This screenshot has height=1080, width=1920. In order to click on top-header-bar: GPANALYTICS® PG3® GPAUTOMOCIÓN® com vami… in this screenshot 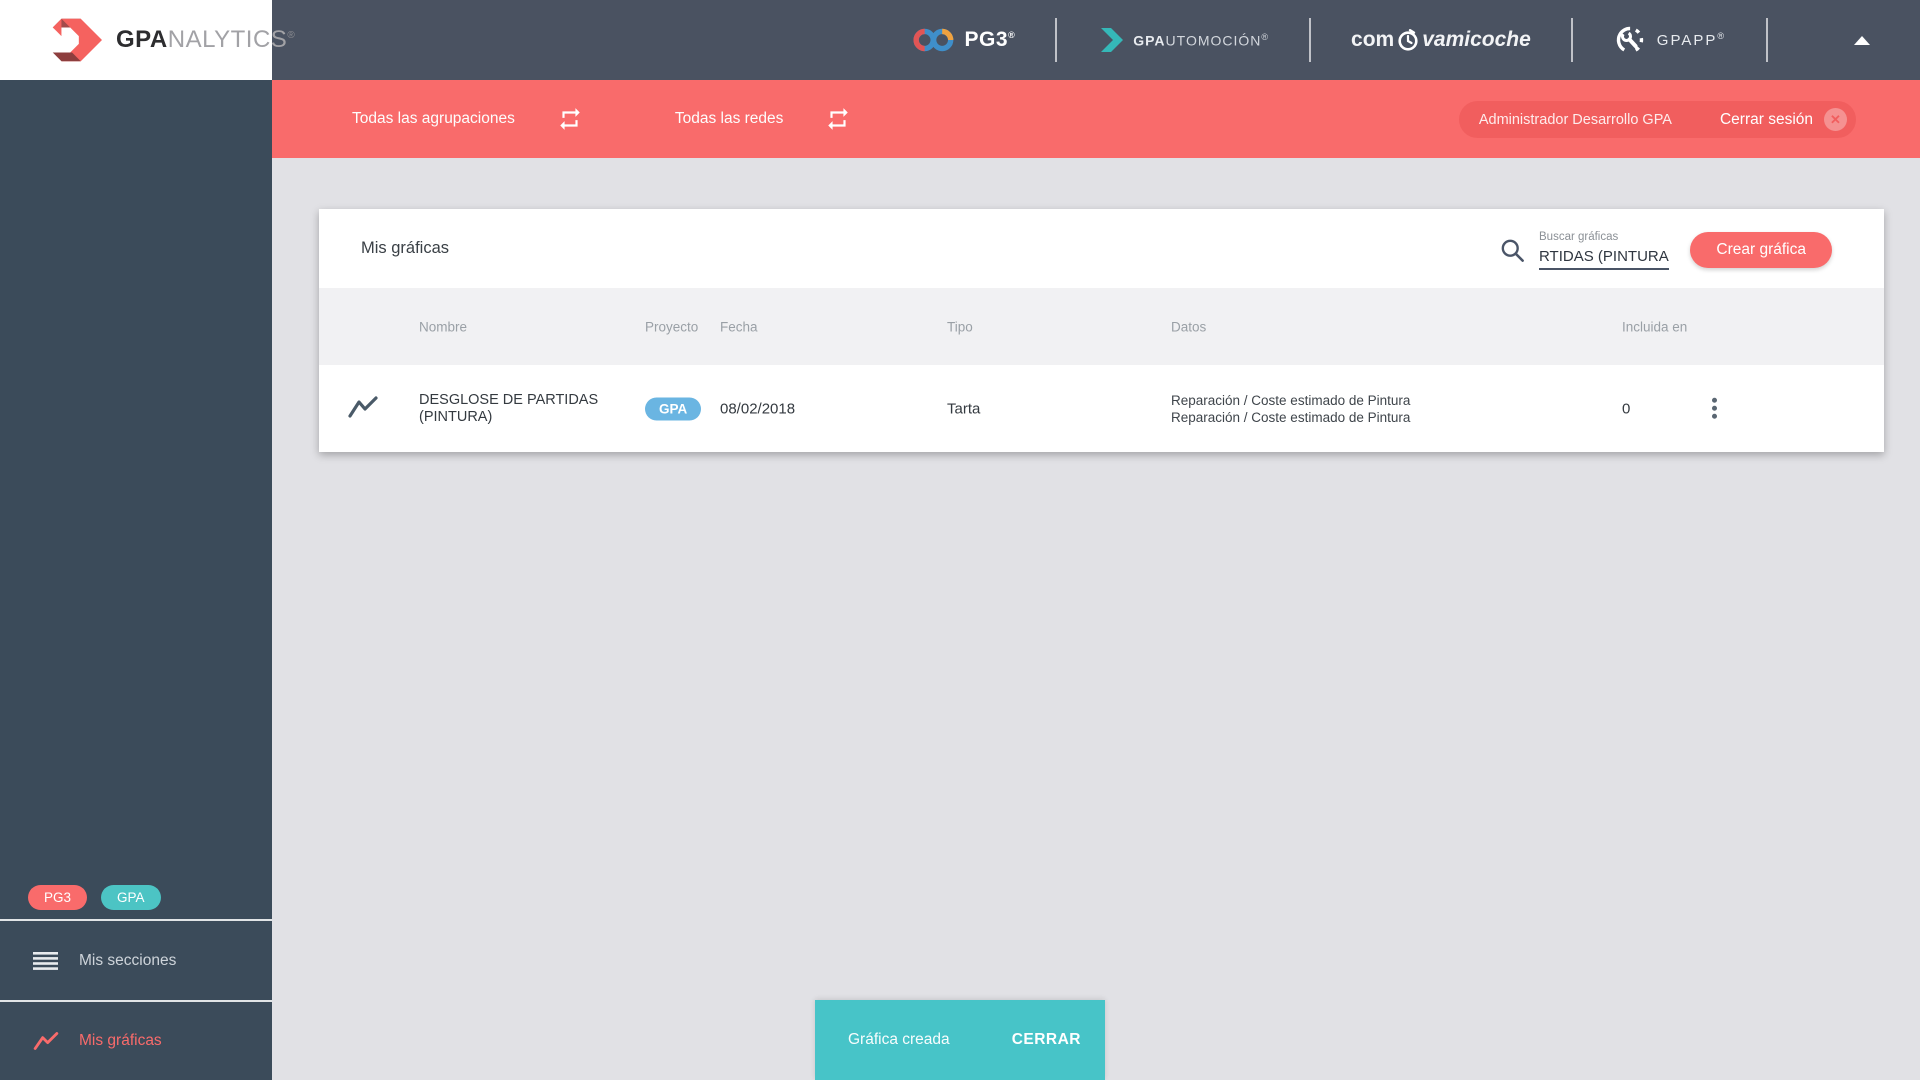, I will do `click(960, 40)`.